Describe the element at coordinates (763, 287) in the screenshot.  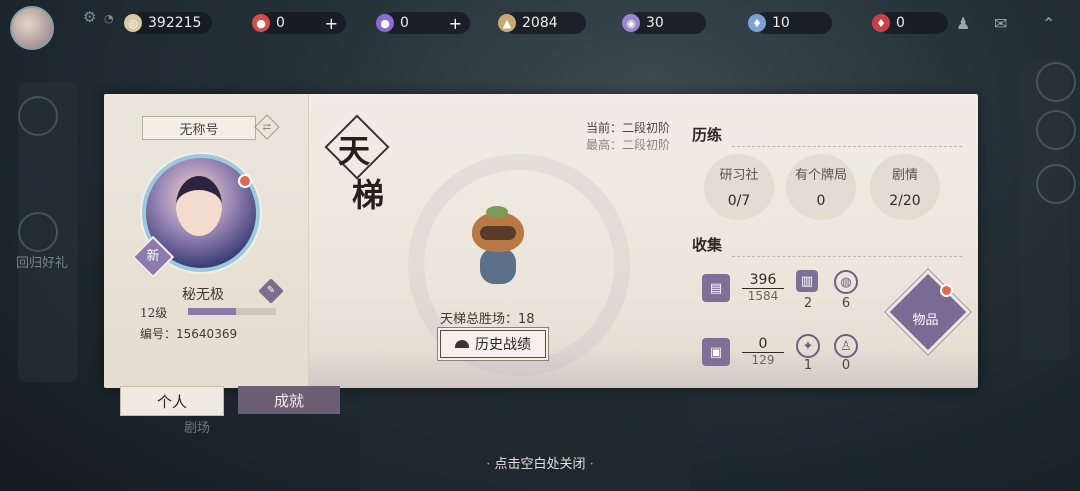
I see `cards-collected: 396 1584` at that location.